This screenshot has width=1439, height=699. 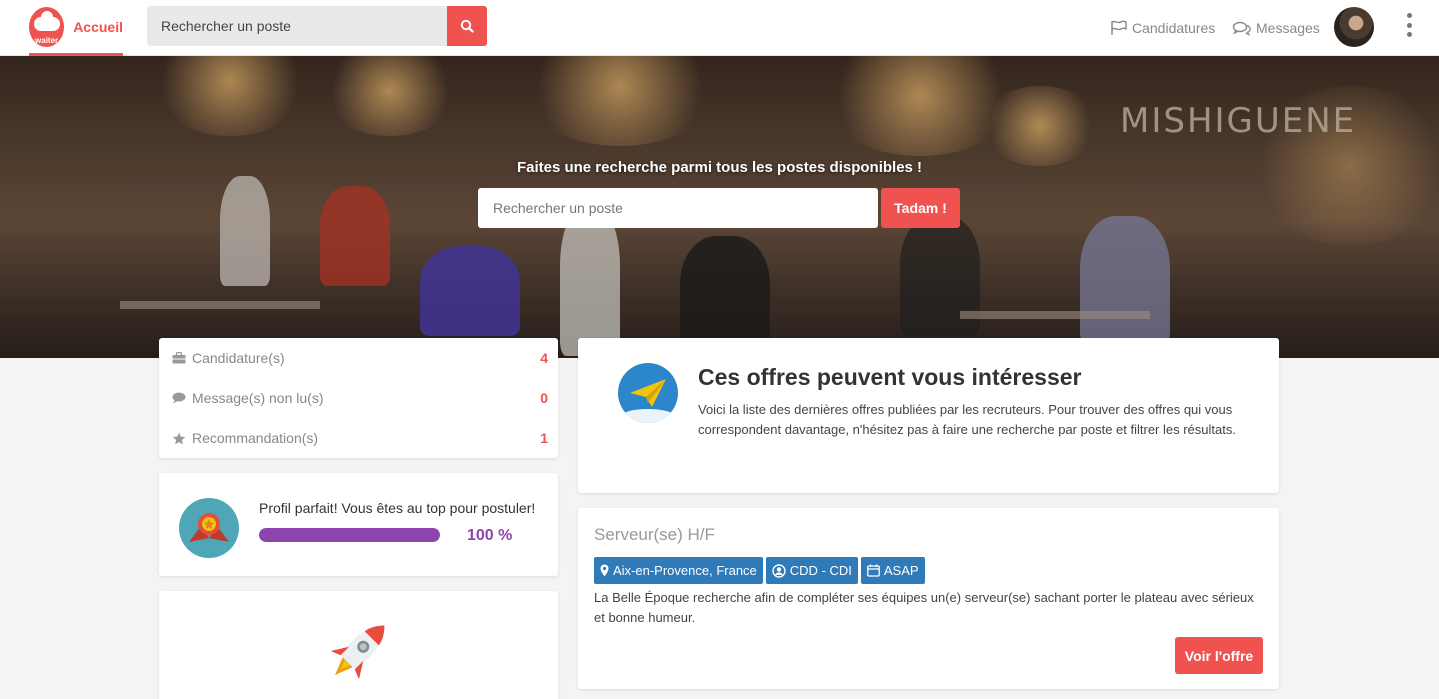 What do you see at coordinates (544, 438) in the screenshot?
I see `stat-count: 1` at bounding box center [544, 438].